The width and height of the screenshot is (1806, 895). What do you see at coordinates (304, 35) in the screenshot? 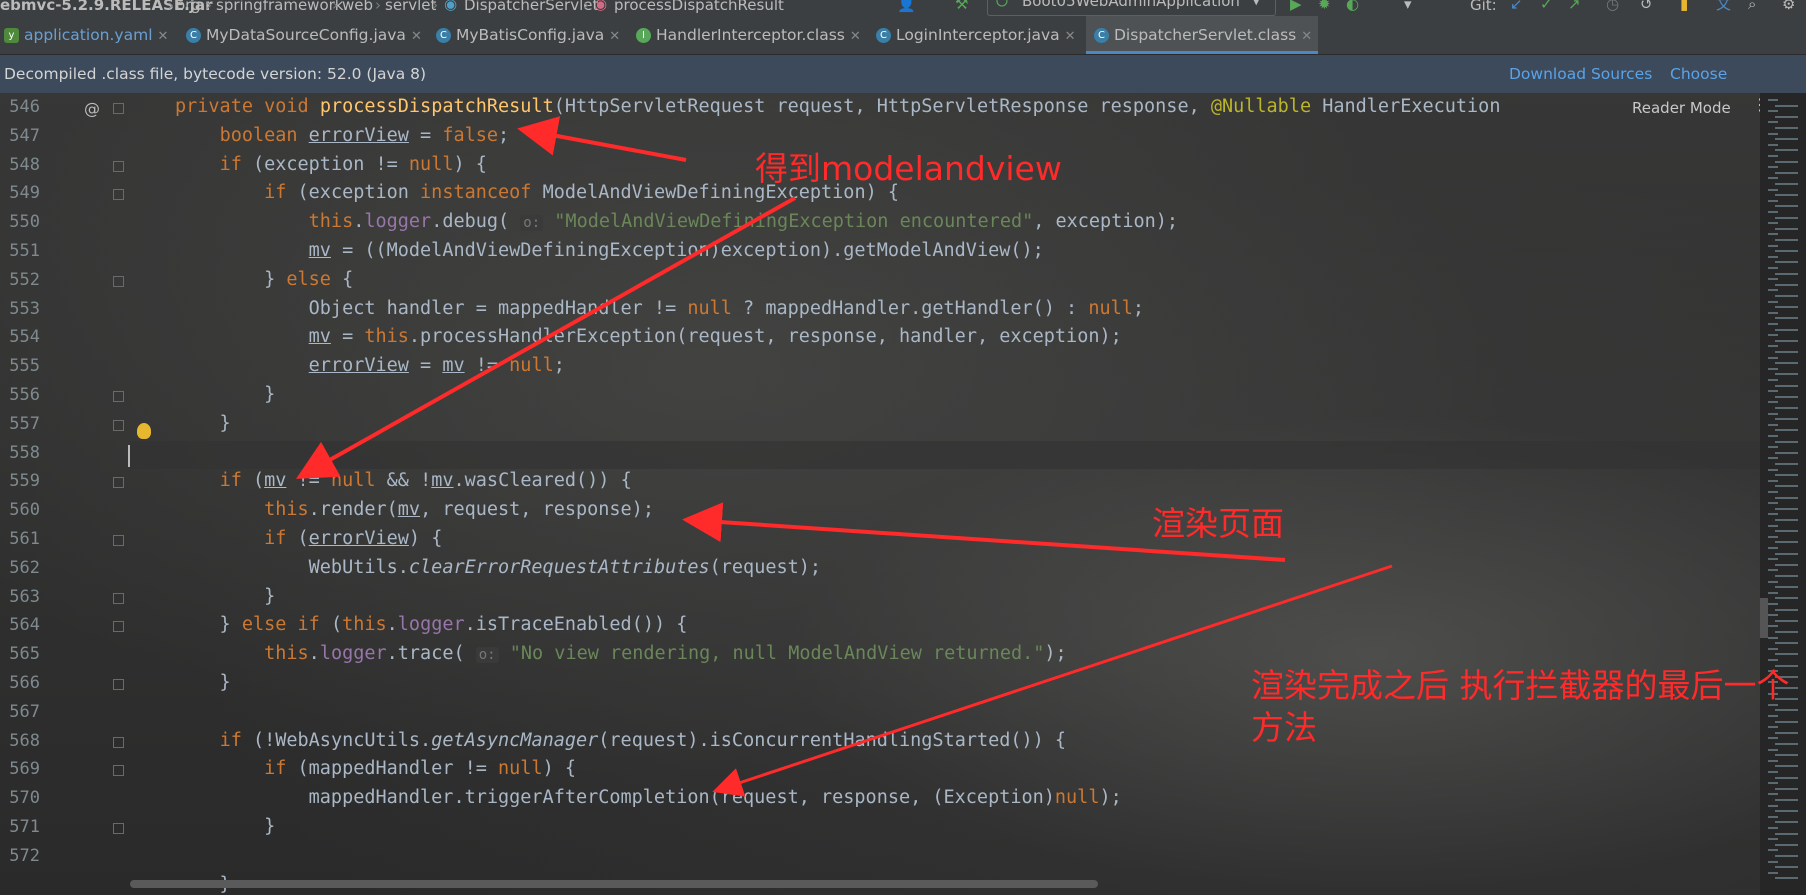
I see `tab-mydatasourceconfig: C MyDataSourceConfig.java ✕` at bounding box center [304, 35].